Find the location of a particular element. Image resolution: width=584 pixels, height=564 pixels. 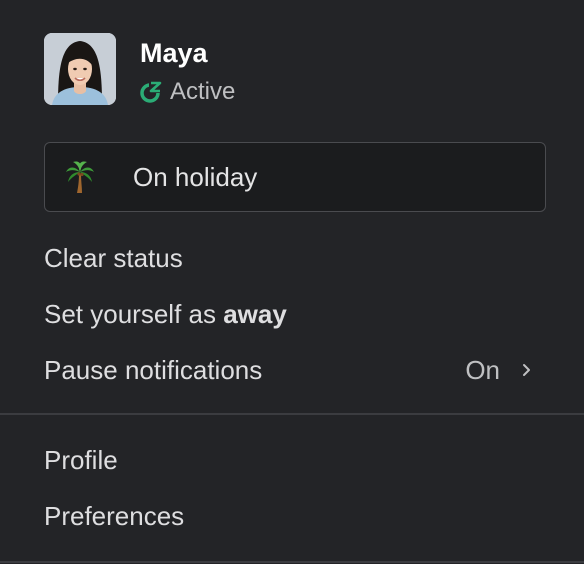

pause-notifications-item: Pause notifications On is located at coordinates (292, 370).